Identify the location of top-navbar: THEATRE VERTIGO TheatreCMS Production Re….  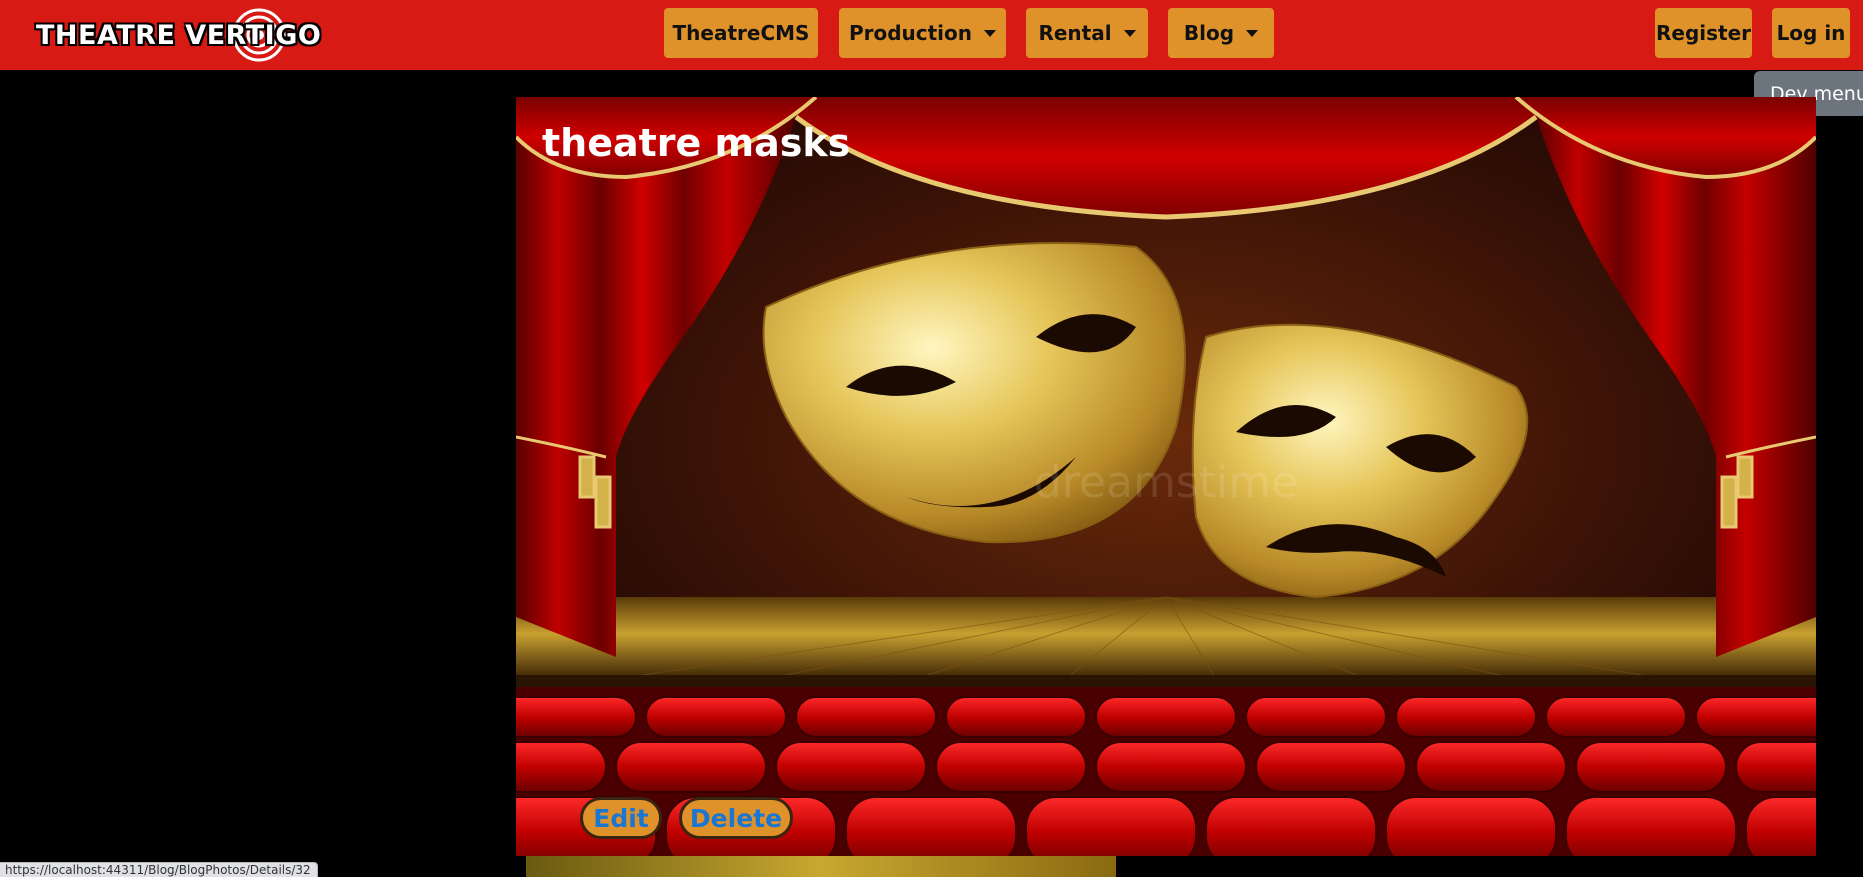
(931, 35).